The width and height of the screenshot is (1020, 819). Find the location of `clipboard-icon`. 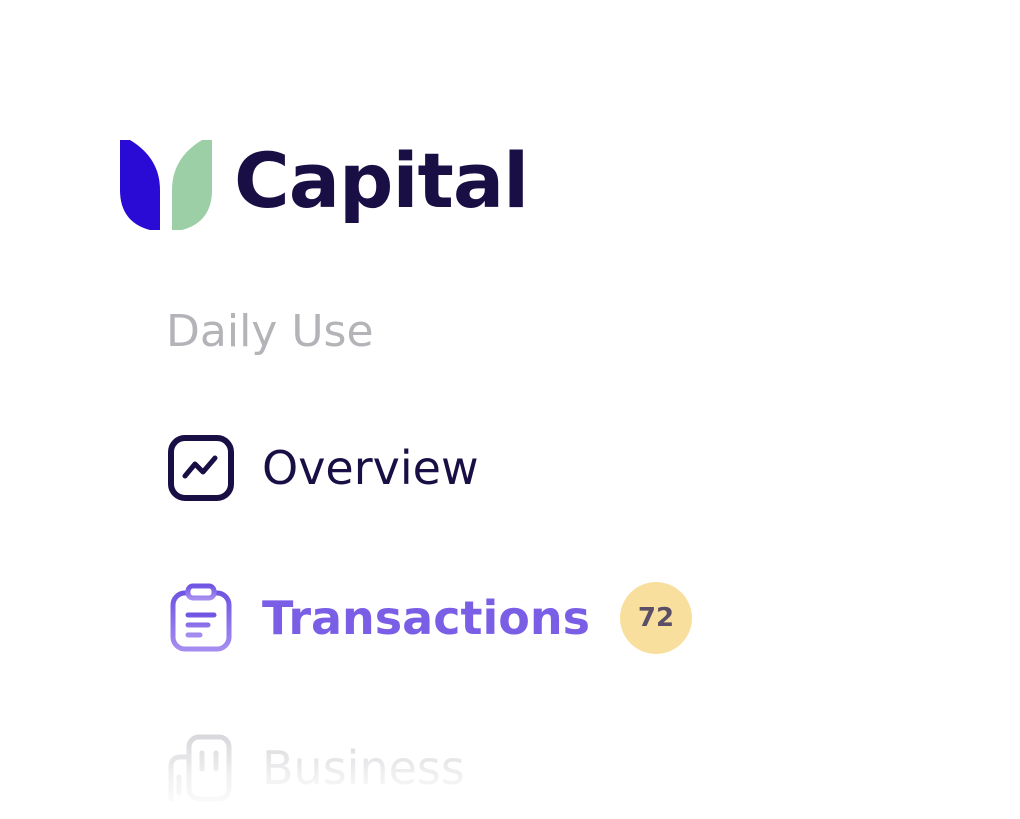

clipboard-icon is located at coordinates (201, 618).